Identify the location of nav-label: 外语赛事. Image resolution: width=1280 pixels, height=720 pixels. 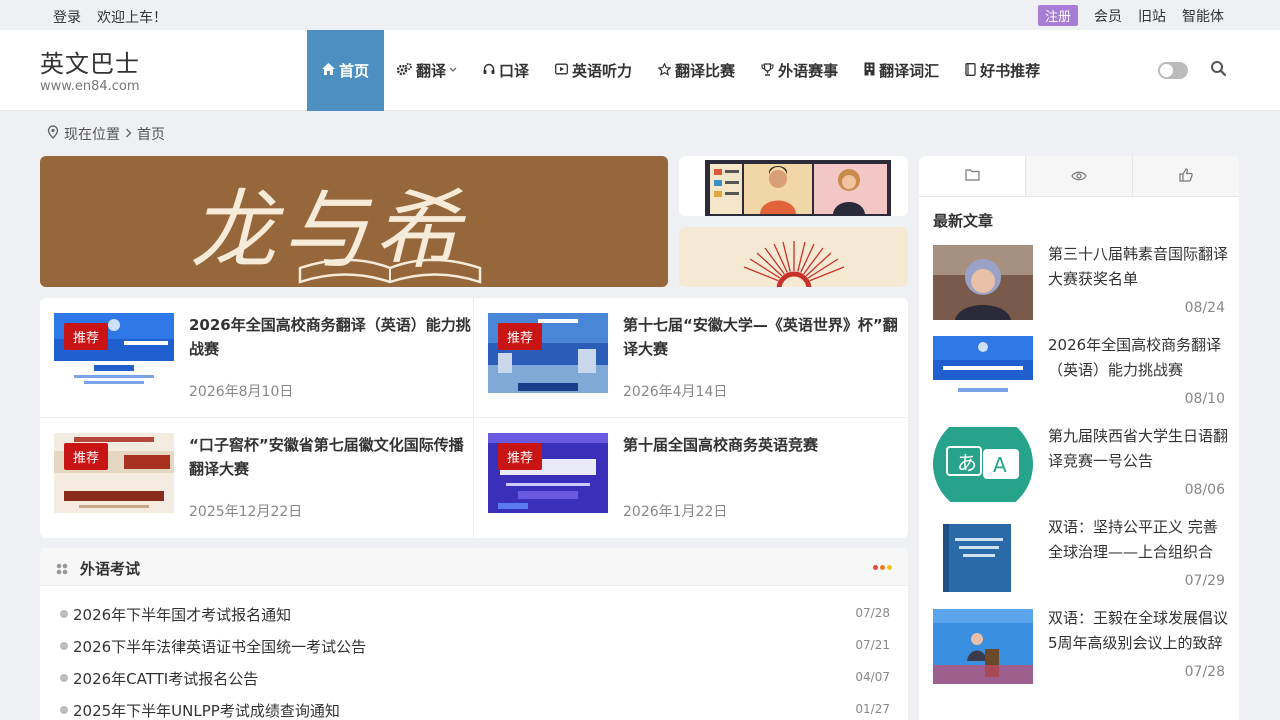
(808, 71).